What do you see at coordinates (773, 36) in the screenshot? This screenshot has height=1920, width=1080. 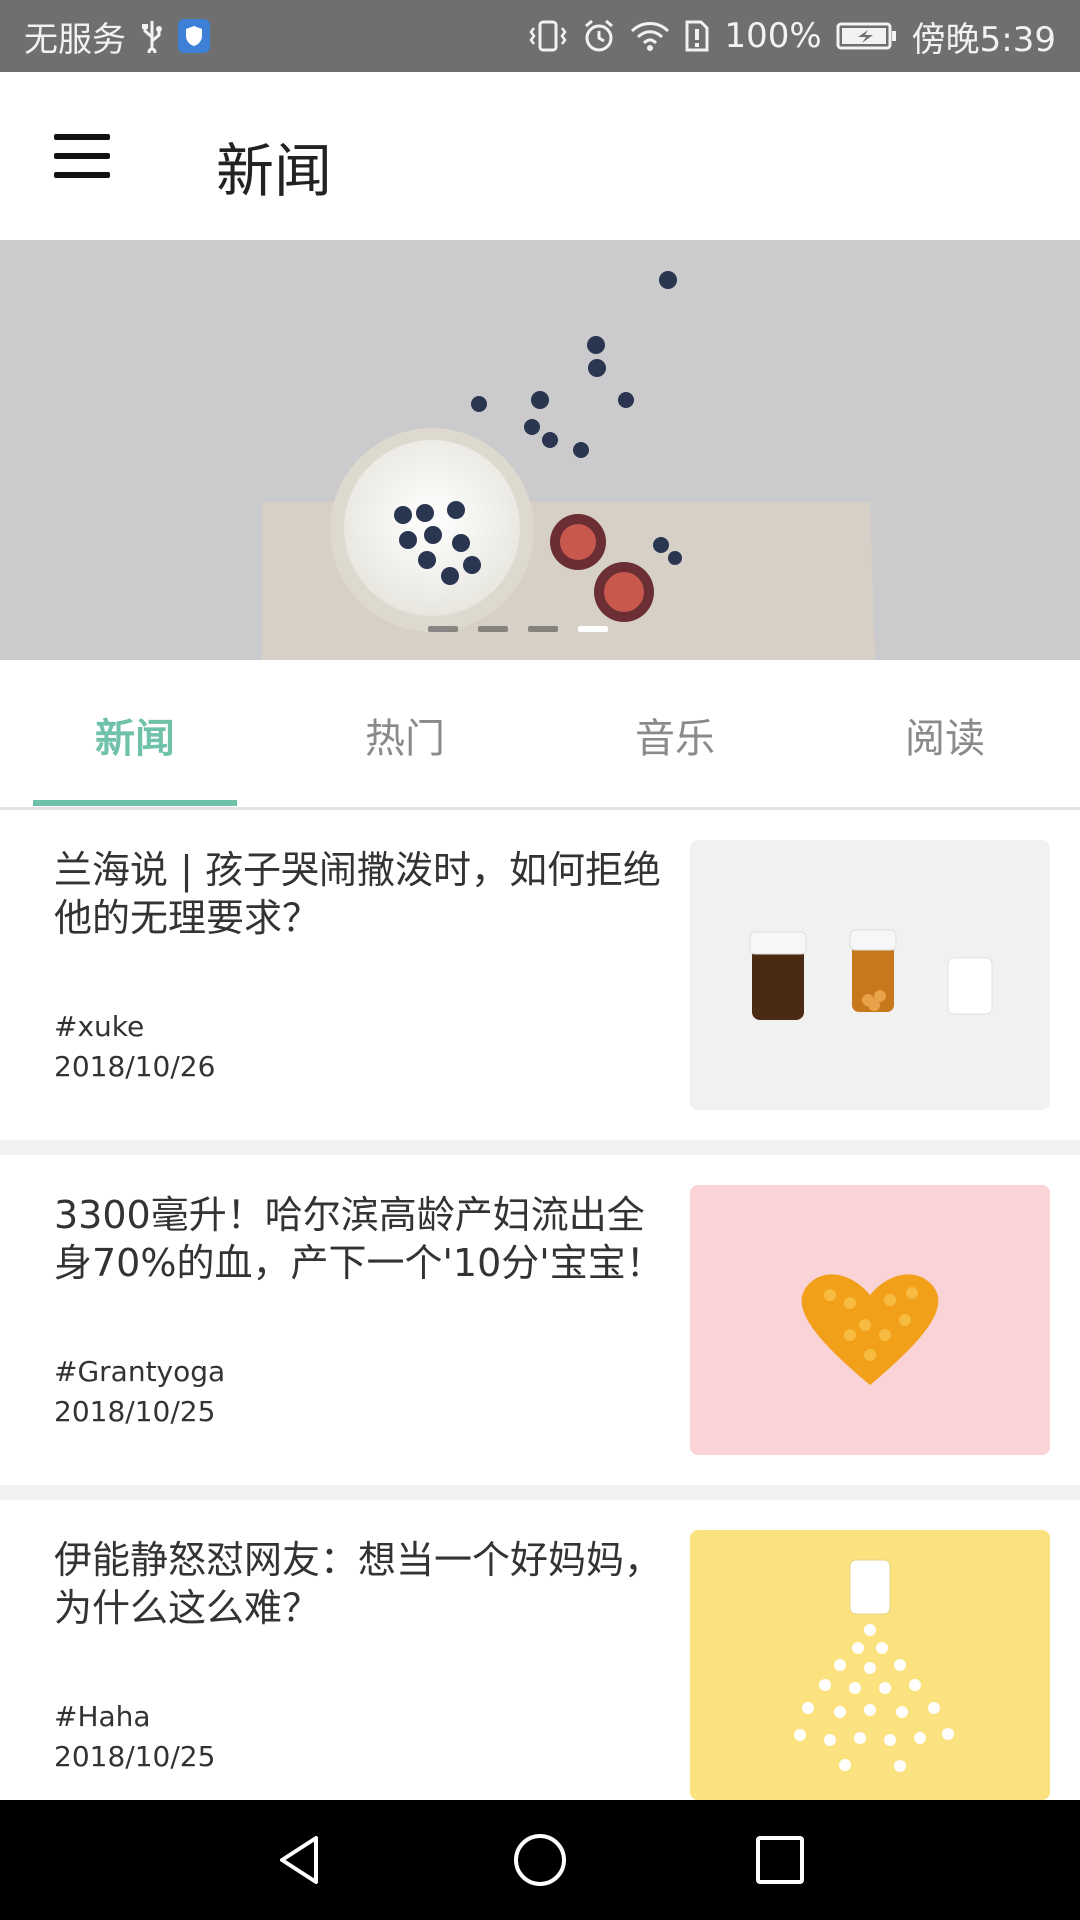 I see `battery-percent: 100%` at bounding box center [773, 36].